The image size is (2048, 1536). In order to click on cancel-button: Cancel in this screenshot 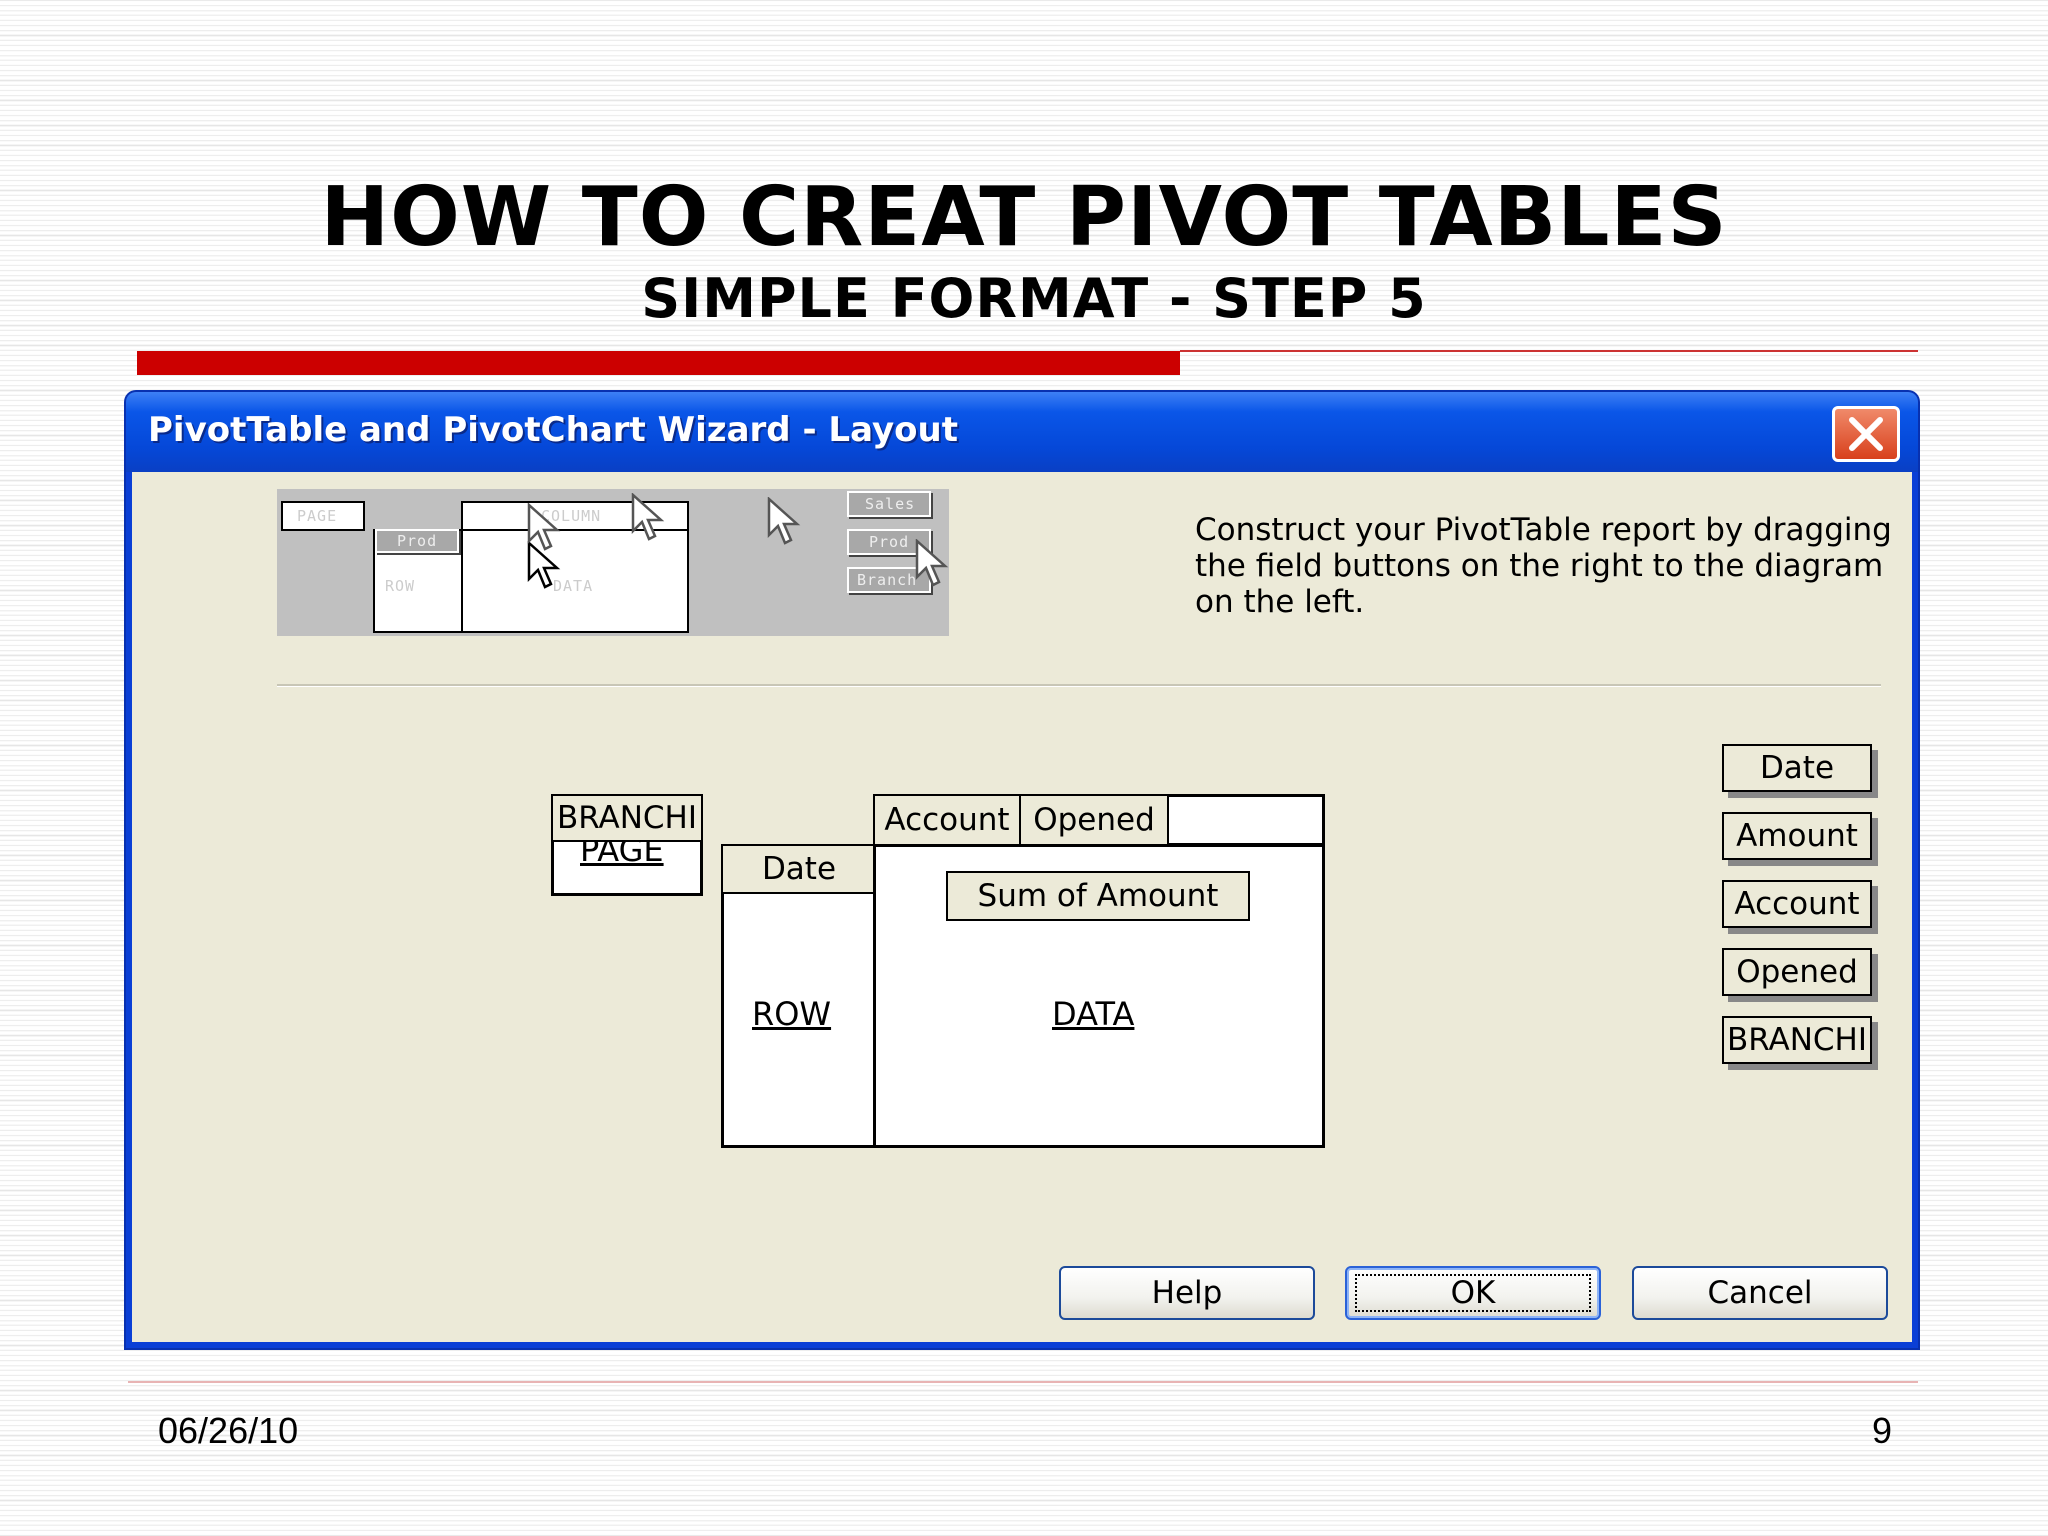, I will do `click(1760, 1293)`.